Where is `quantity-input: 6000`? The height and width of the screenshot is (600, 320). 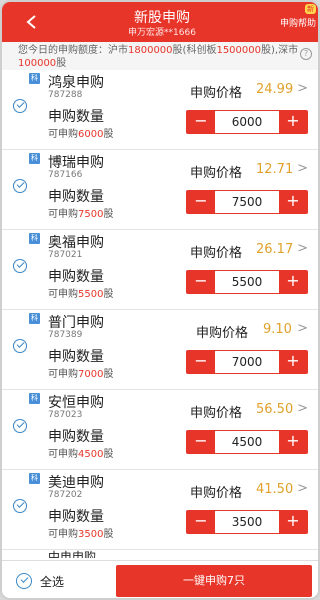 quantity-input: 6000 is located at coordinates (247, 122).